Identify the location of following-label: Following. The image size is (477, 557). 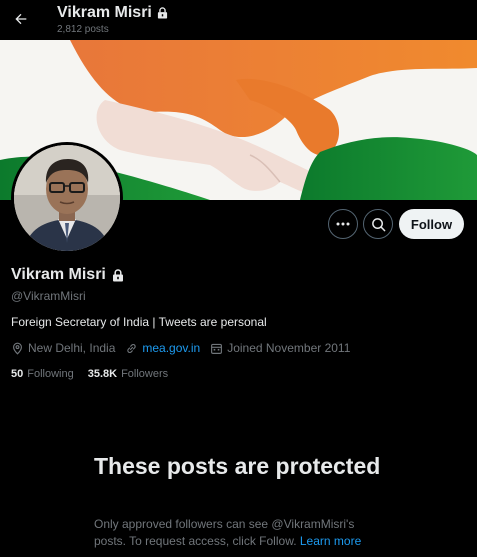
(50, 374).